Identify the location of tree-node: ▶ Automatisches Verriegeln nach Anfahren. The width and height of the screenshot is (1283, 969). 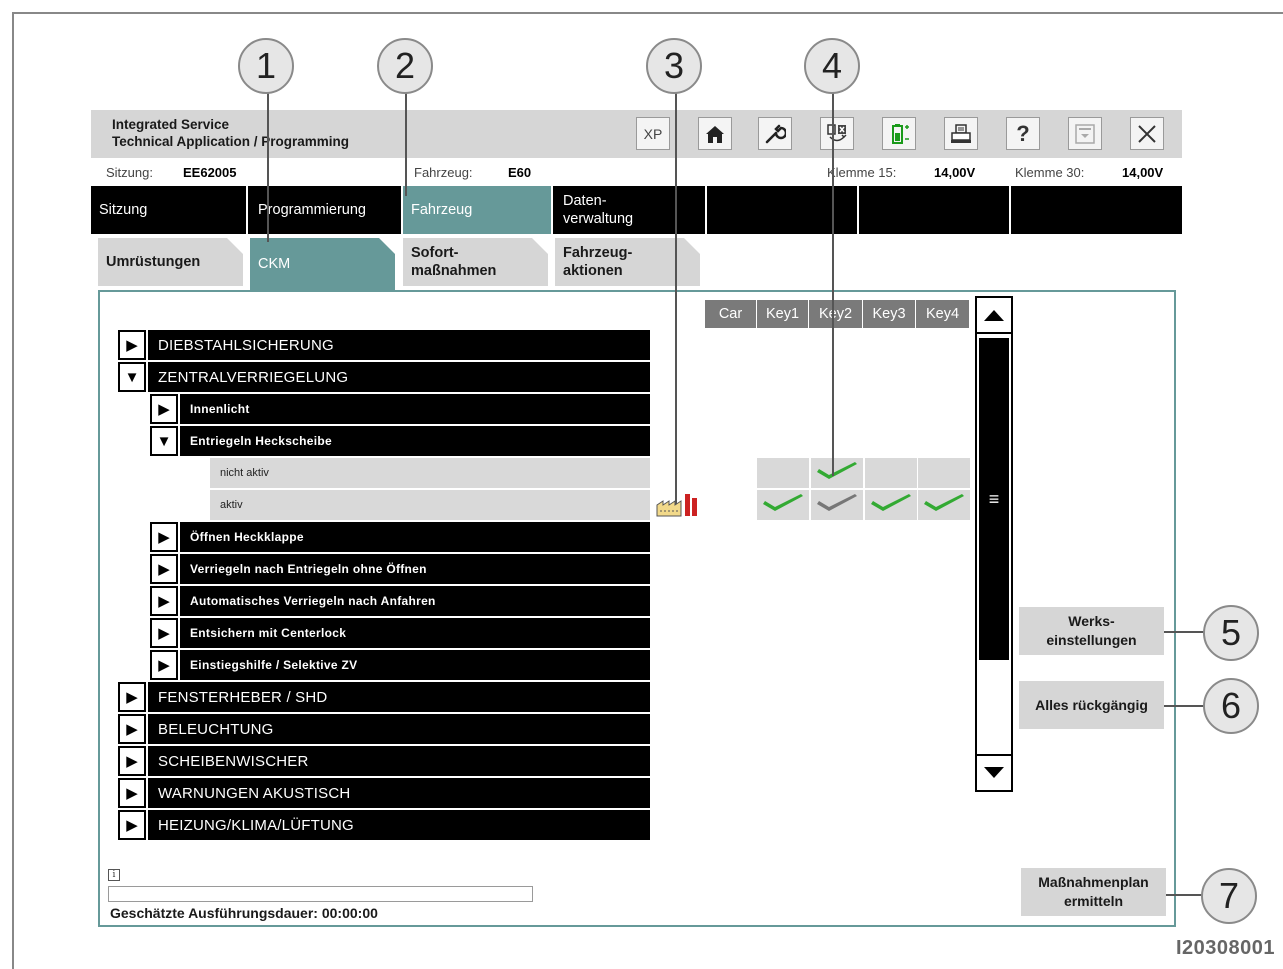
(384, 601).